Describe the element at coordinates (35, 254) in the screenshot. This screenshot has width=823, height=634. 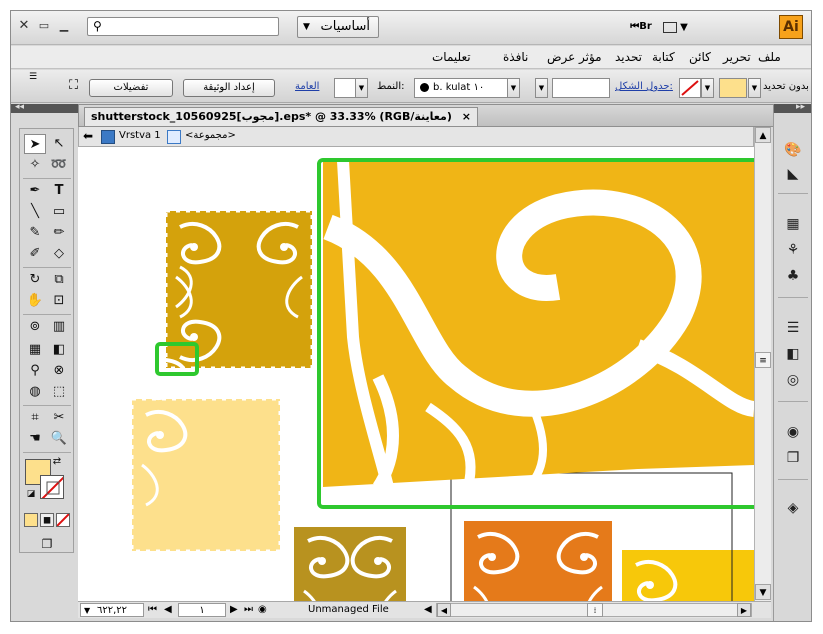
I see `blob-brush-tool-icon: ✐` at that location.